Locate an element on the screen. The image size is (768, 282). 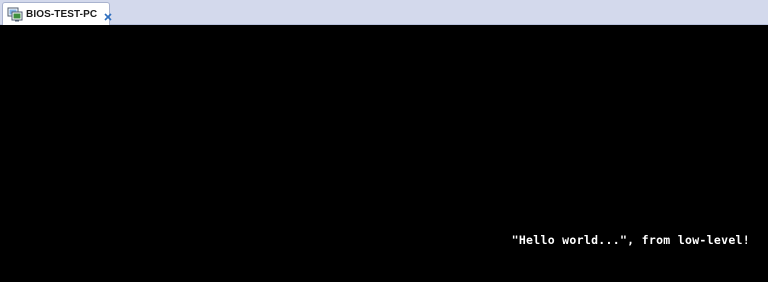
tab-bios-test-pc: BIOS-TEST-PC is located at coordinates (57, 13).